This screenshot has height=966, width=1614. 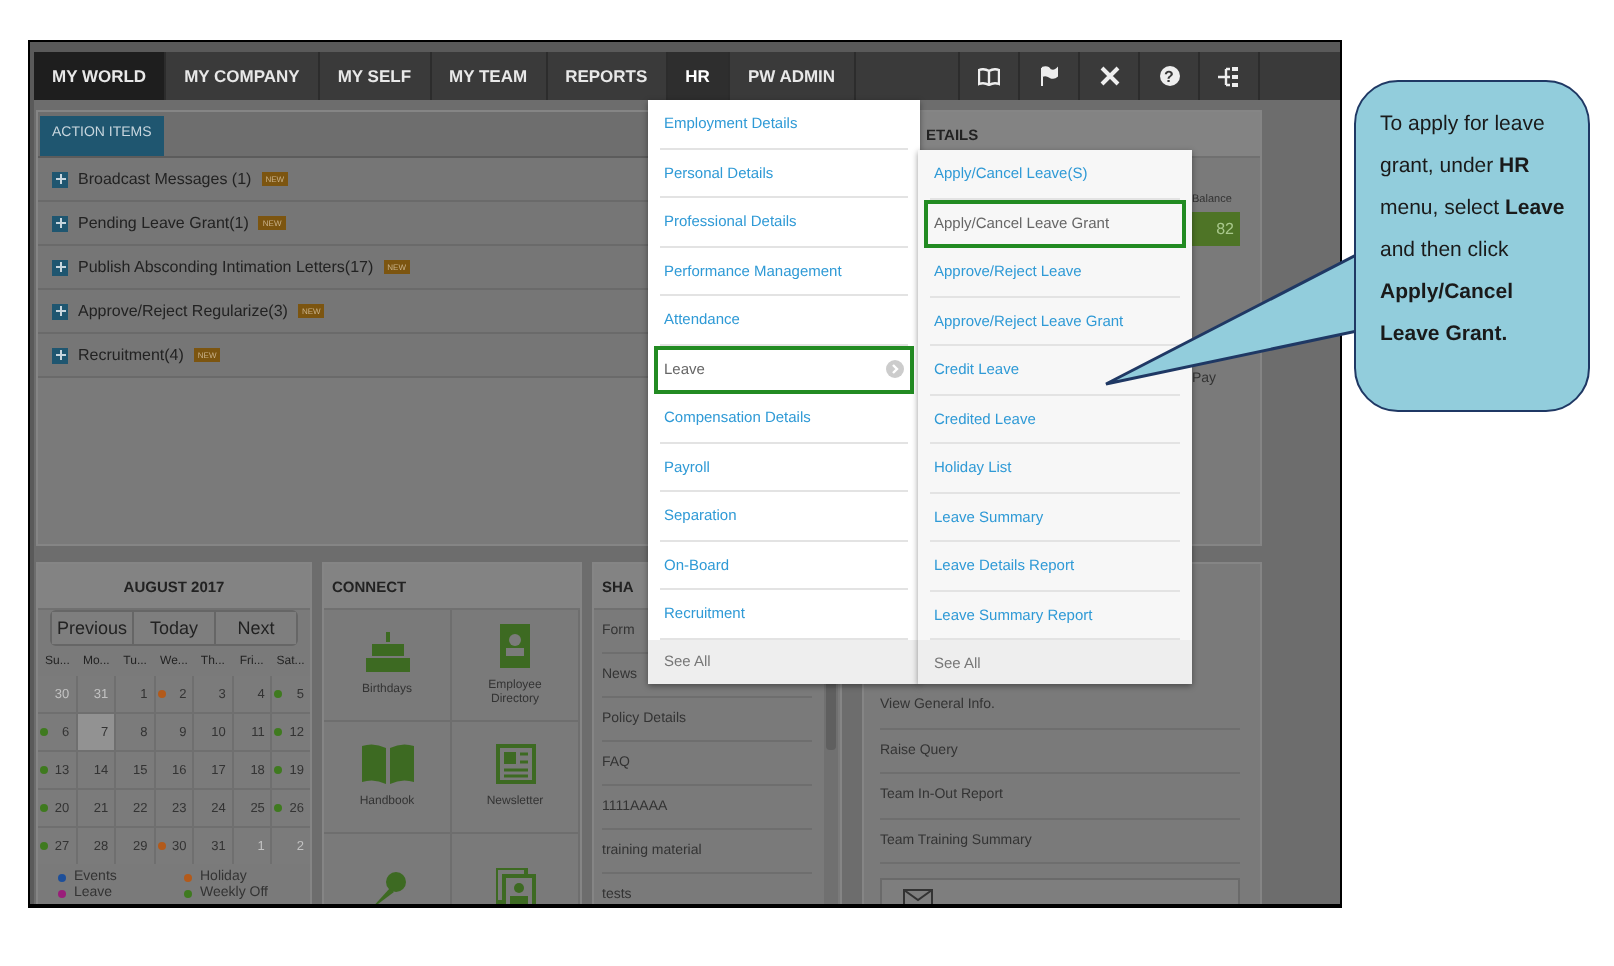 What do you see at coordinates (895, 369) in the screenshot?
I see `submenu-arrow-icon` at bounding box center [895, 369].